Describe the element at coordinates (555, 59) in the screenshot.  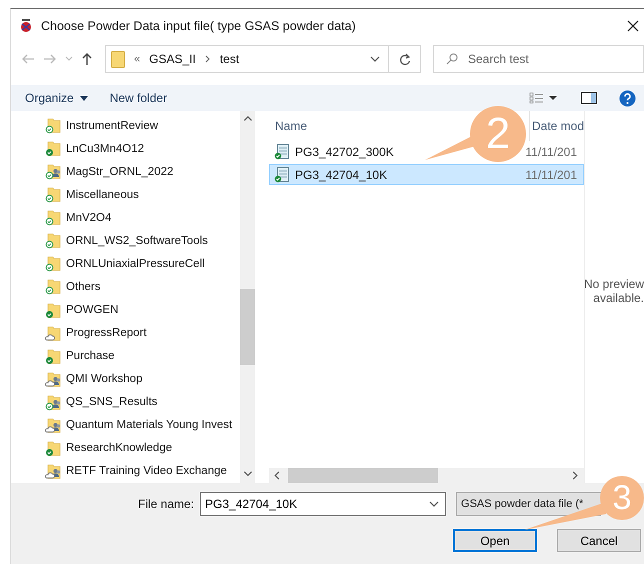
I see `search-field: Search test` at that location.